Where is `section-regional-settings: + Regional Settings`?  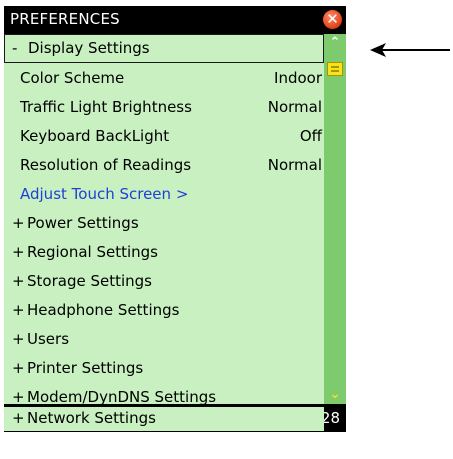
section-regional-settings: + Regional Settings is located at coordinates (164, 252).